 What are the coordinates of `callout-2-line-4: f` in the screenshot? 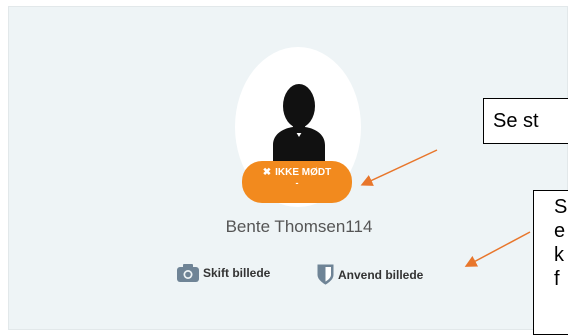 It's located at (557, 279).